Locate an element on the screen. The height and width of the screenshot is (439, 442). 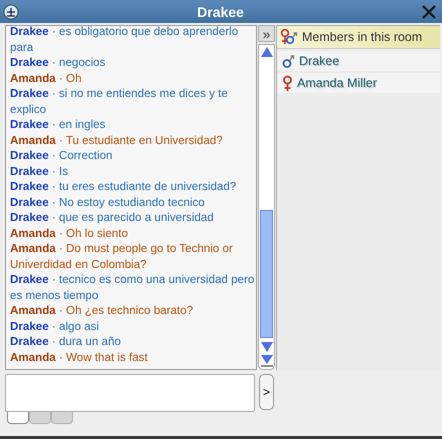
chat-message: Drakee · algo asi is located at coordinates (55, 326).